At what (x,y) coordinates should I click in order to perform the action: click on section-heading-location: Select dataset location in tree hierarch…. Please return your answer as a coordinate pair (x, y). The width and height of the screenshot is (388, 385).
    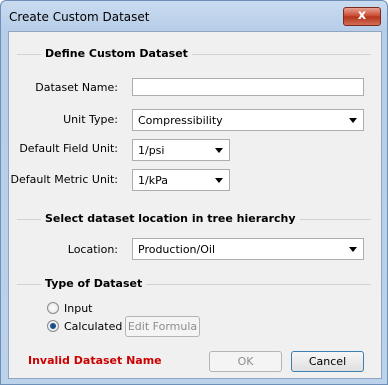
    Looking at the image, I should click on (170, 218).